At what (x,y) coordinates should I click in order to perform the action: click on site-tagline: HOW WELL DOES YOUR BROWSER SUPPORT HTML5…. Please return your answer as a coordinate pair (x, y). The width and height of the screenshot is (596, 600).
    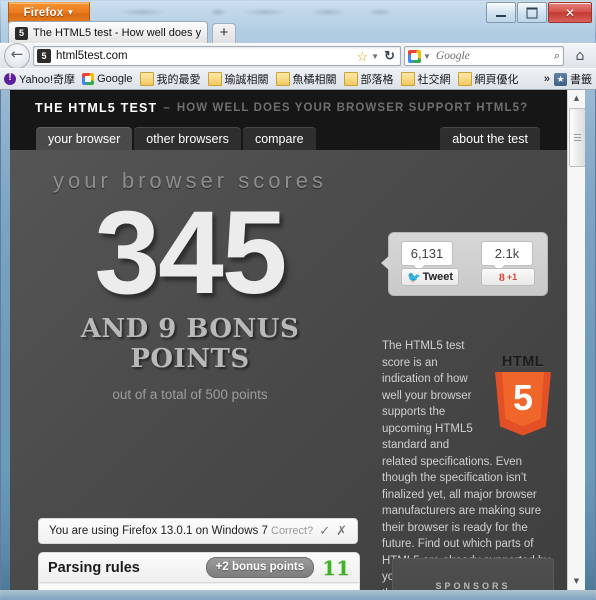
    Looking at the image, I should click on (352, 108).